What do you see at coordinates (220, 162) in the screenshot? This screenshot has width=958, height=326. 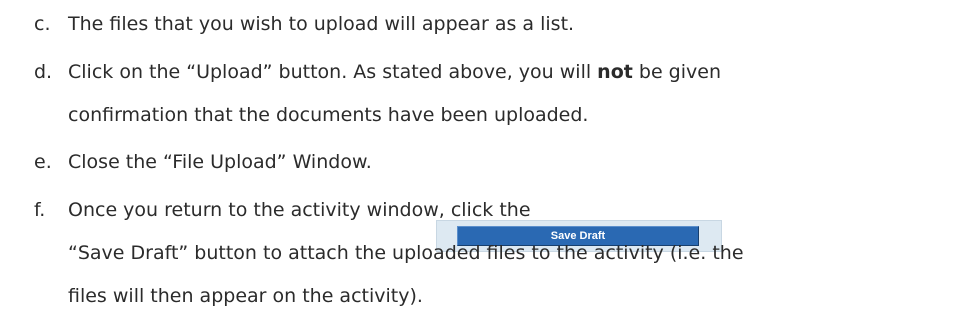 I see `list-item-text: Close the “File Upload” Window.` at bounding box center [220, 162].